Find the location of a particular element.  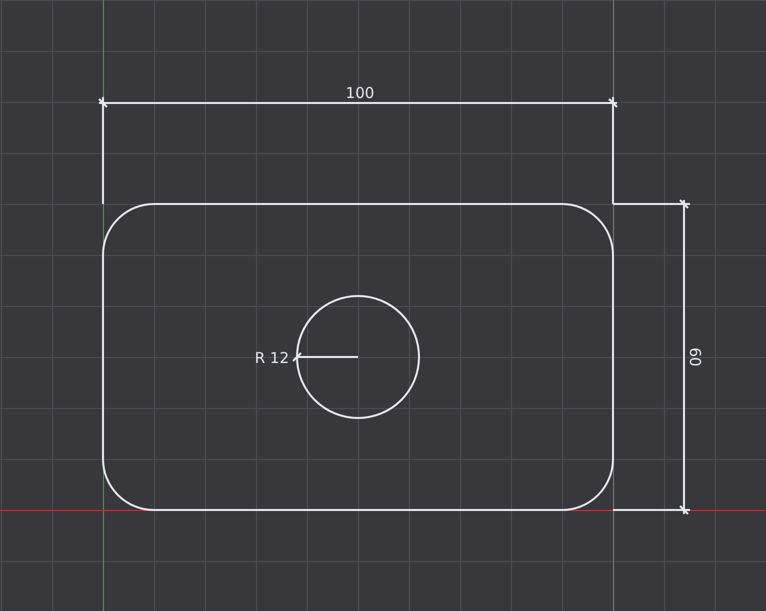

radius-leader-line is located at coordinates (325, 357).